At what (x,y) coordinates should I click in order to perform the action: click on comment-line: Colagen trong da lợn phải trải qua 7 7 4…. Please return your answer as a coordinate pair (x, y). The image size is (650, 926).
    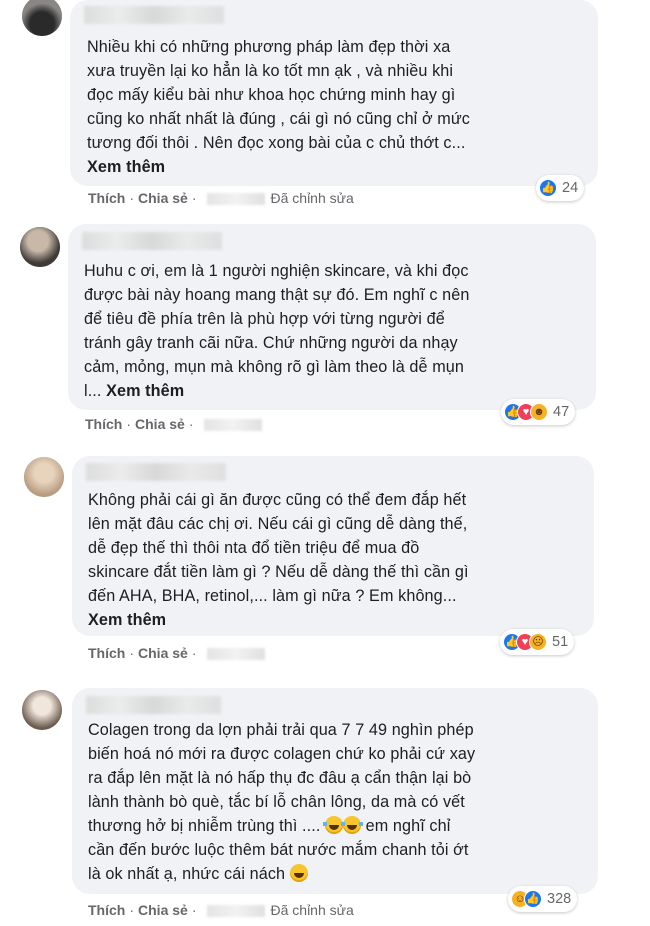
    Looking at the image, I should click on (281, 730).